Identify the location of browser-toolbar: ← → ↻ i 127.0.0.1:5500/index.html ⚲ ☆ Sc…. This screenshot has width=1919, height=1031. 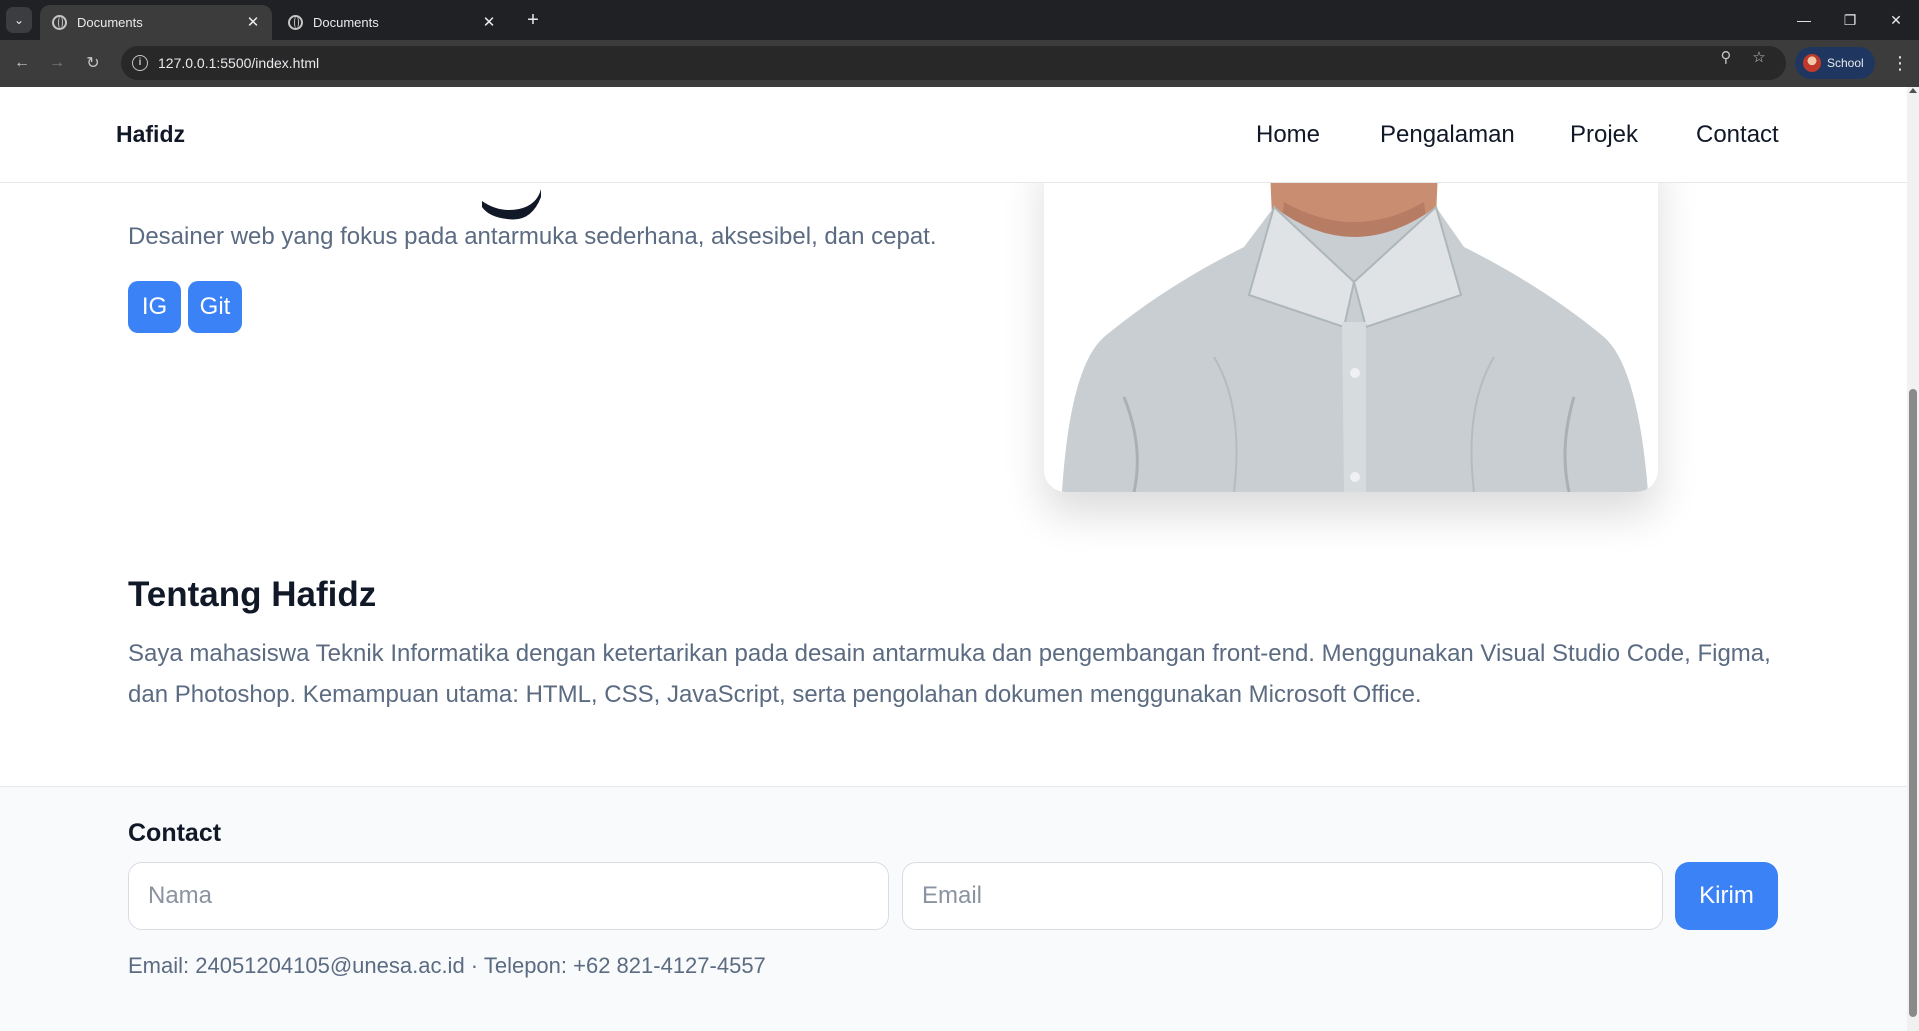
(959, 63).